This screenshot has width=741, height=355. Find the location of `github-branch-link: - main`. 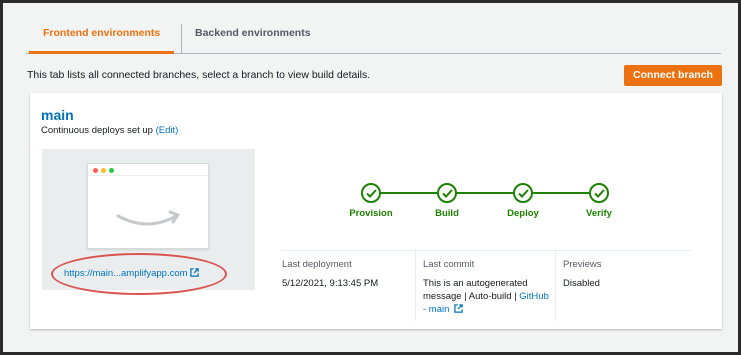

github-branch-link: - main is located at coordinates (436, 309).